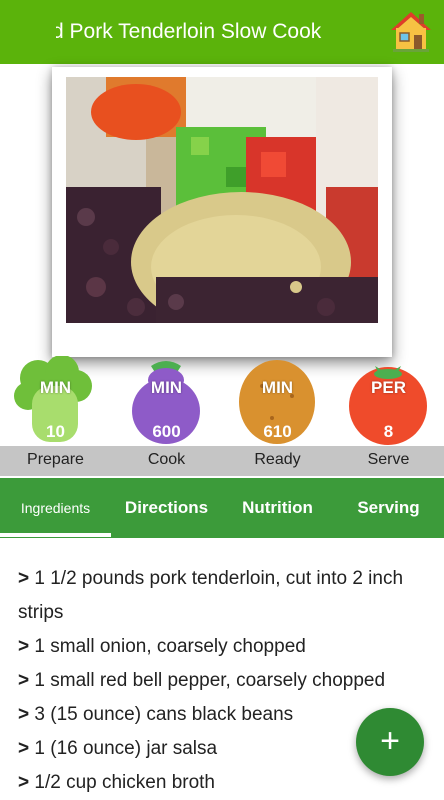 The width and height of the screenshot is (444, 800). What do you see at coordinates (170, 646) in the screenshot?
I see `ingredient-text: 1 small onion, coarsely chopped` at bounding box center [170, 646].